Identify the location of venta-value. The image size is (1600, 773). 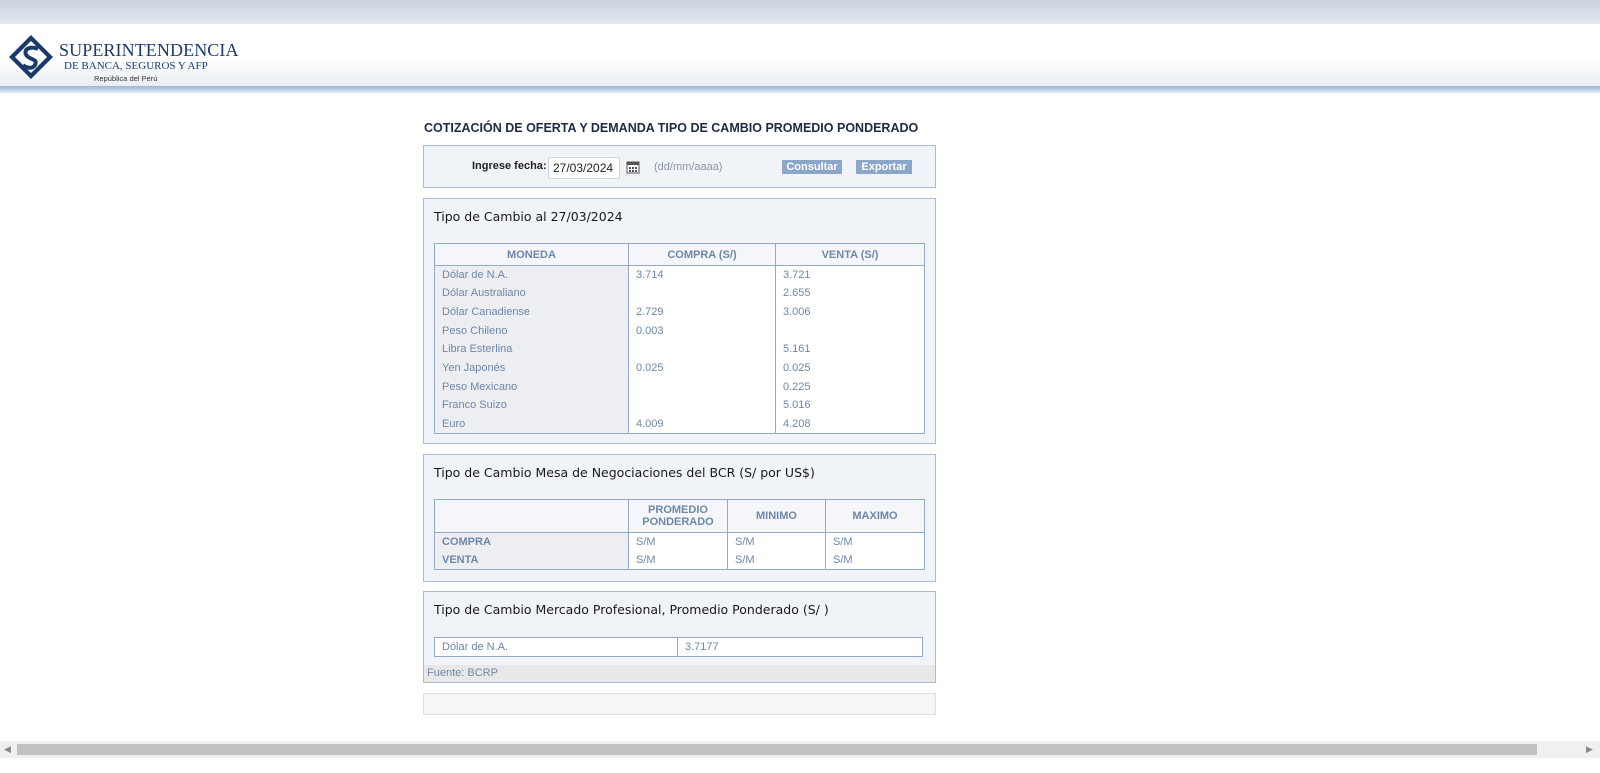
(850, 330).